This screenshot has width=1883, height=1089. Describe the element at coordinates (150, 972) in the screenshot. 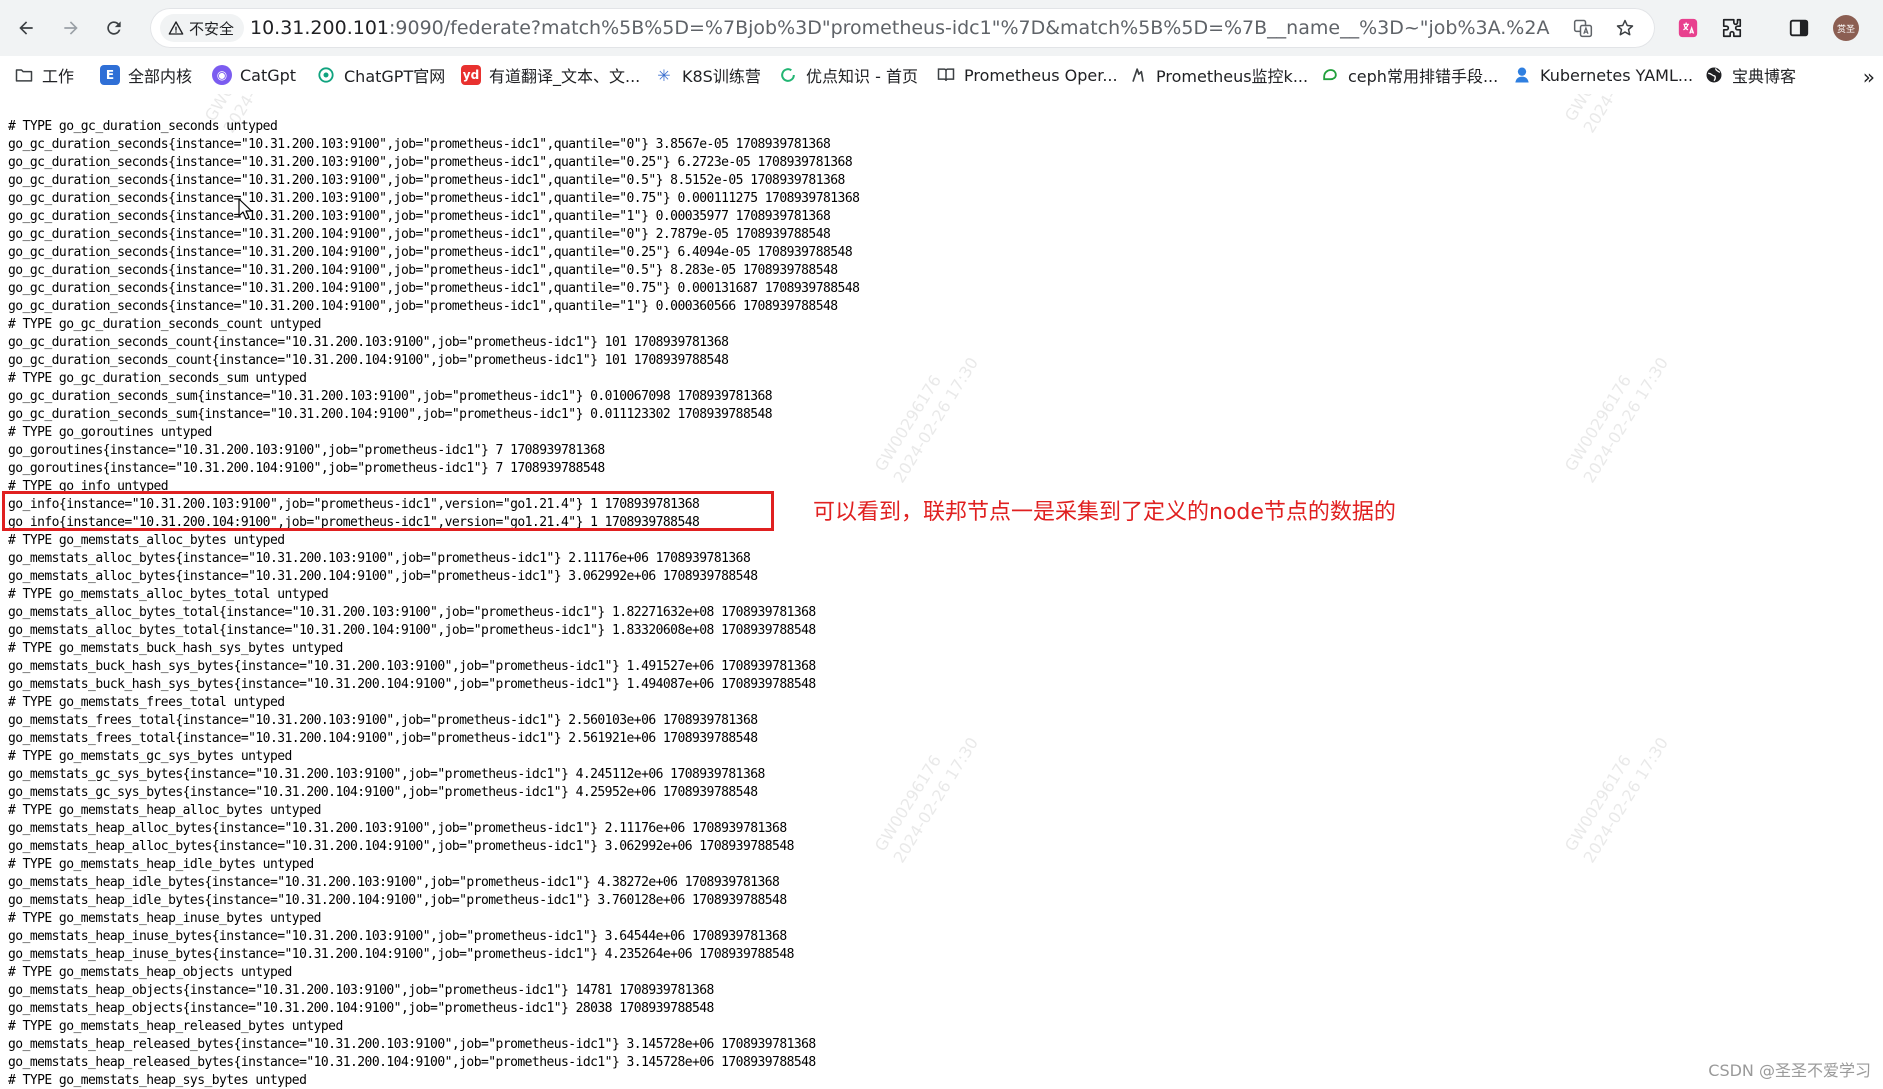

I see `metric-type-comment: # TYPE go_memstats_heap_objects untyped` at that location.